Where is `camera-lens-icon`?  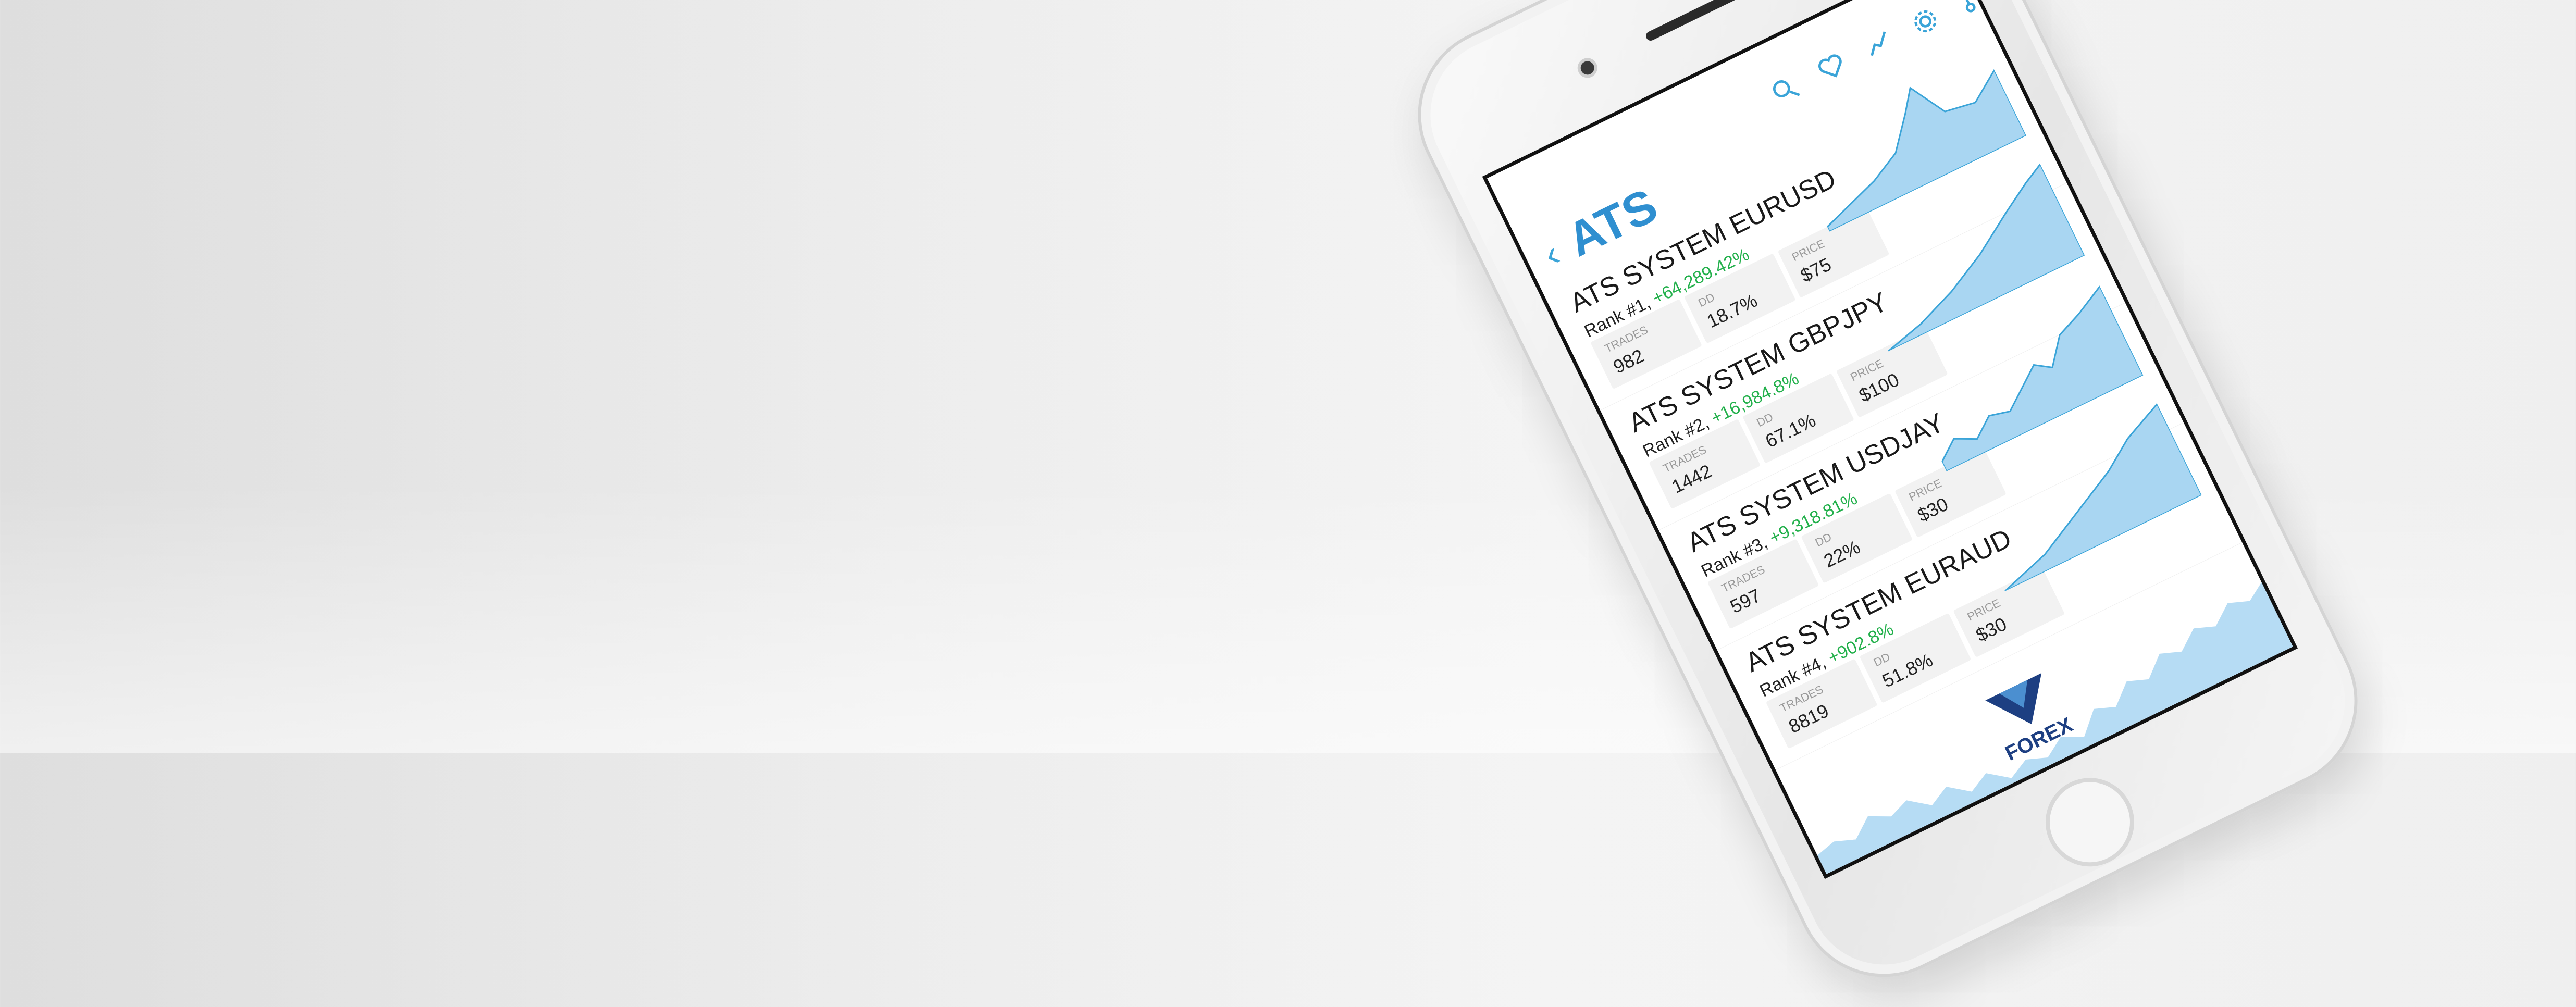
camera-lens-icon is located at coordinates (1587, 68).